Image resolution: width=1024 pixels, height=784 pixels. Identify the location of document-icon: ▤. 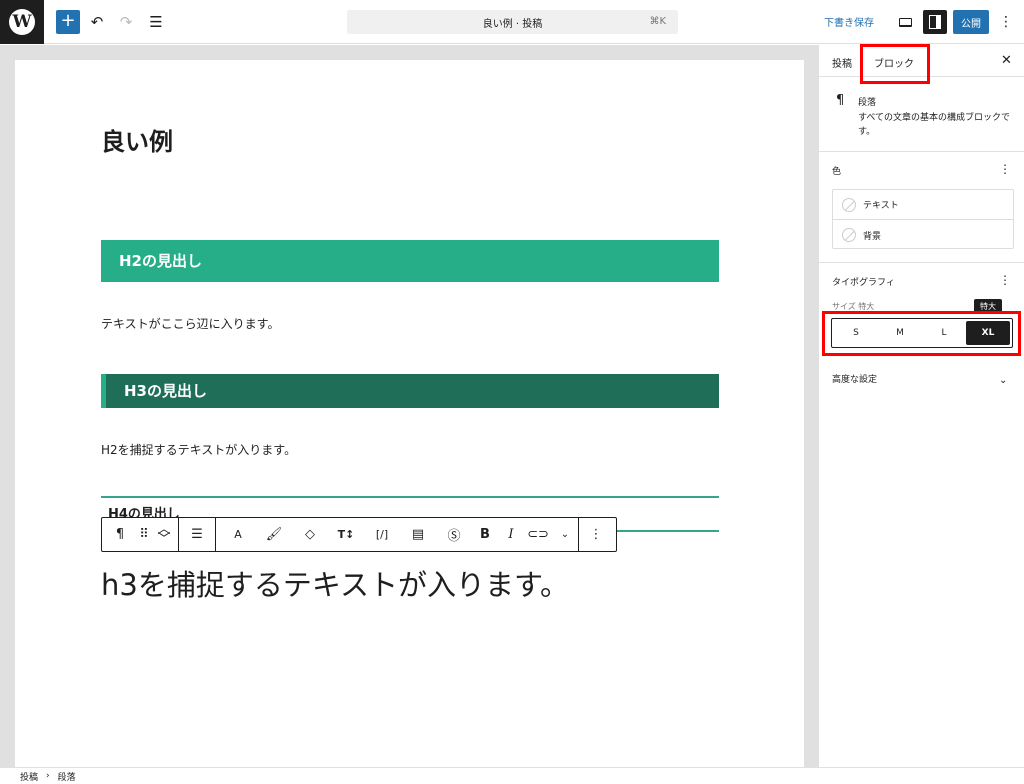
(418, 534).